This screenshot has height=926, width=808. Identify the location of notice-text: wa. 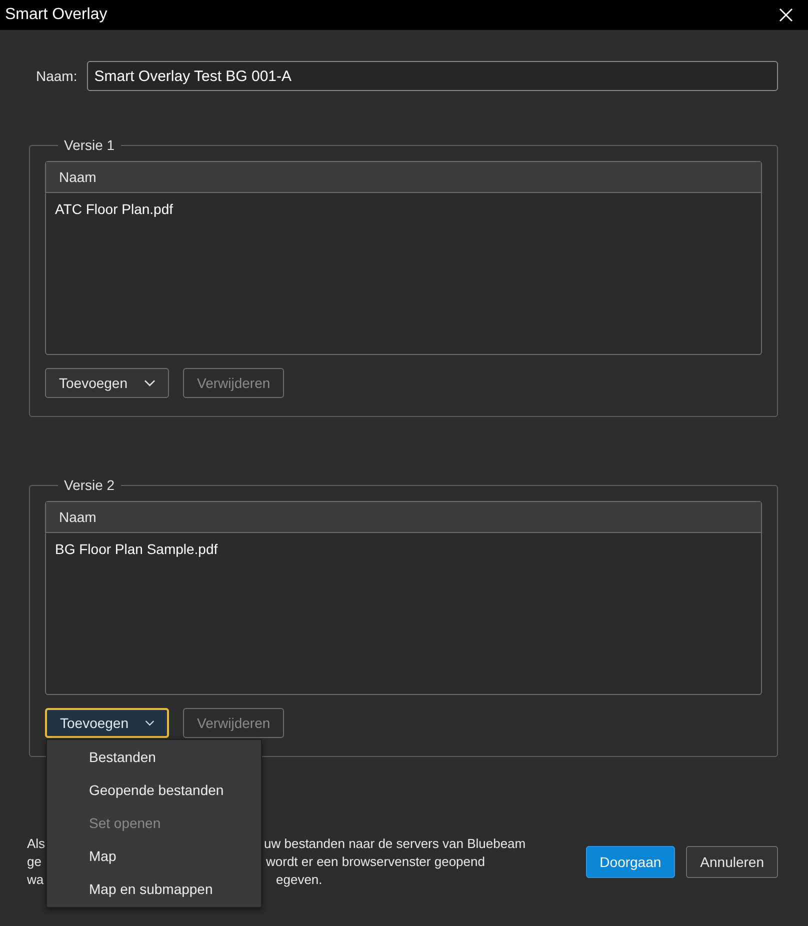
(35, 880).